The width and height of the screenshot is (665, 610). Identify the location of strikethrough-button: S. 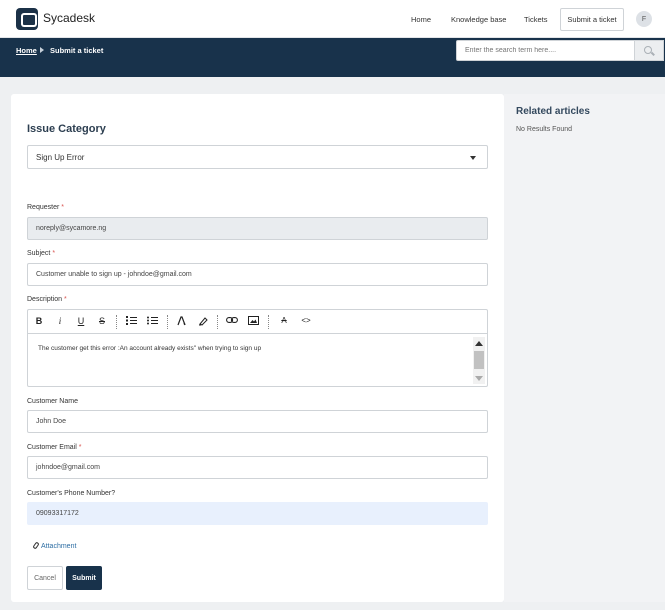
(102, 321).